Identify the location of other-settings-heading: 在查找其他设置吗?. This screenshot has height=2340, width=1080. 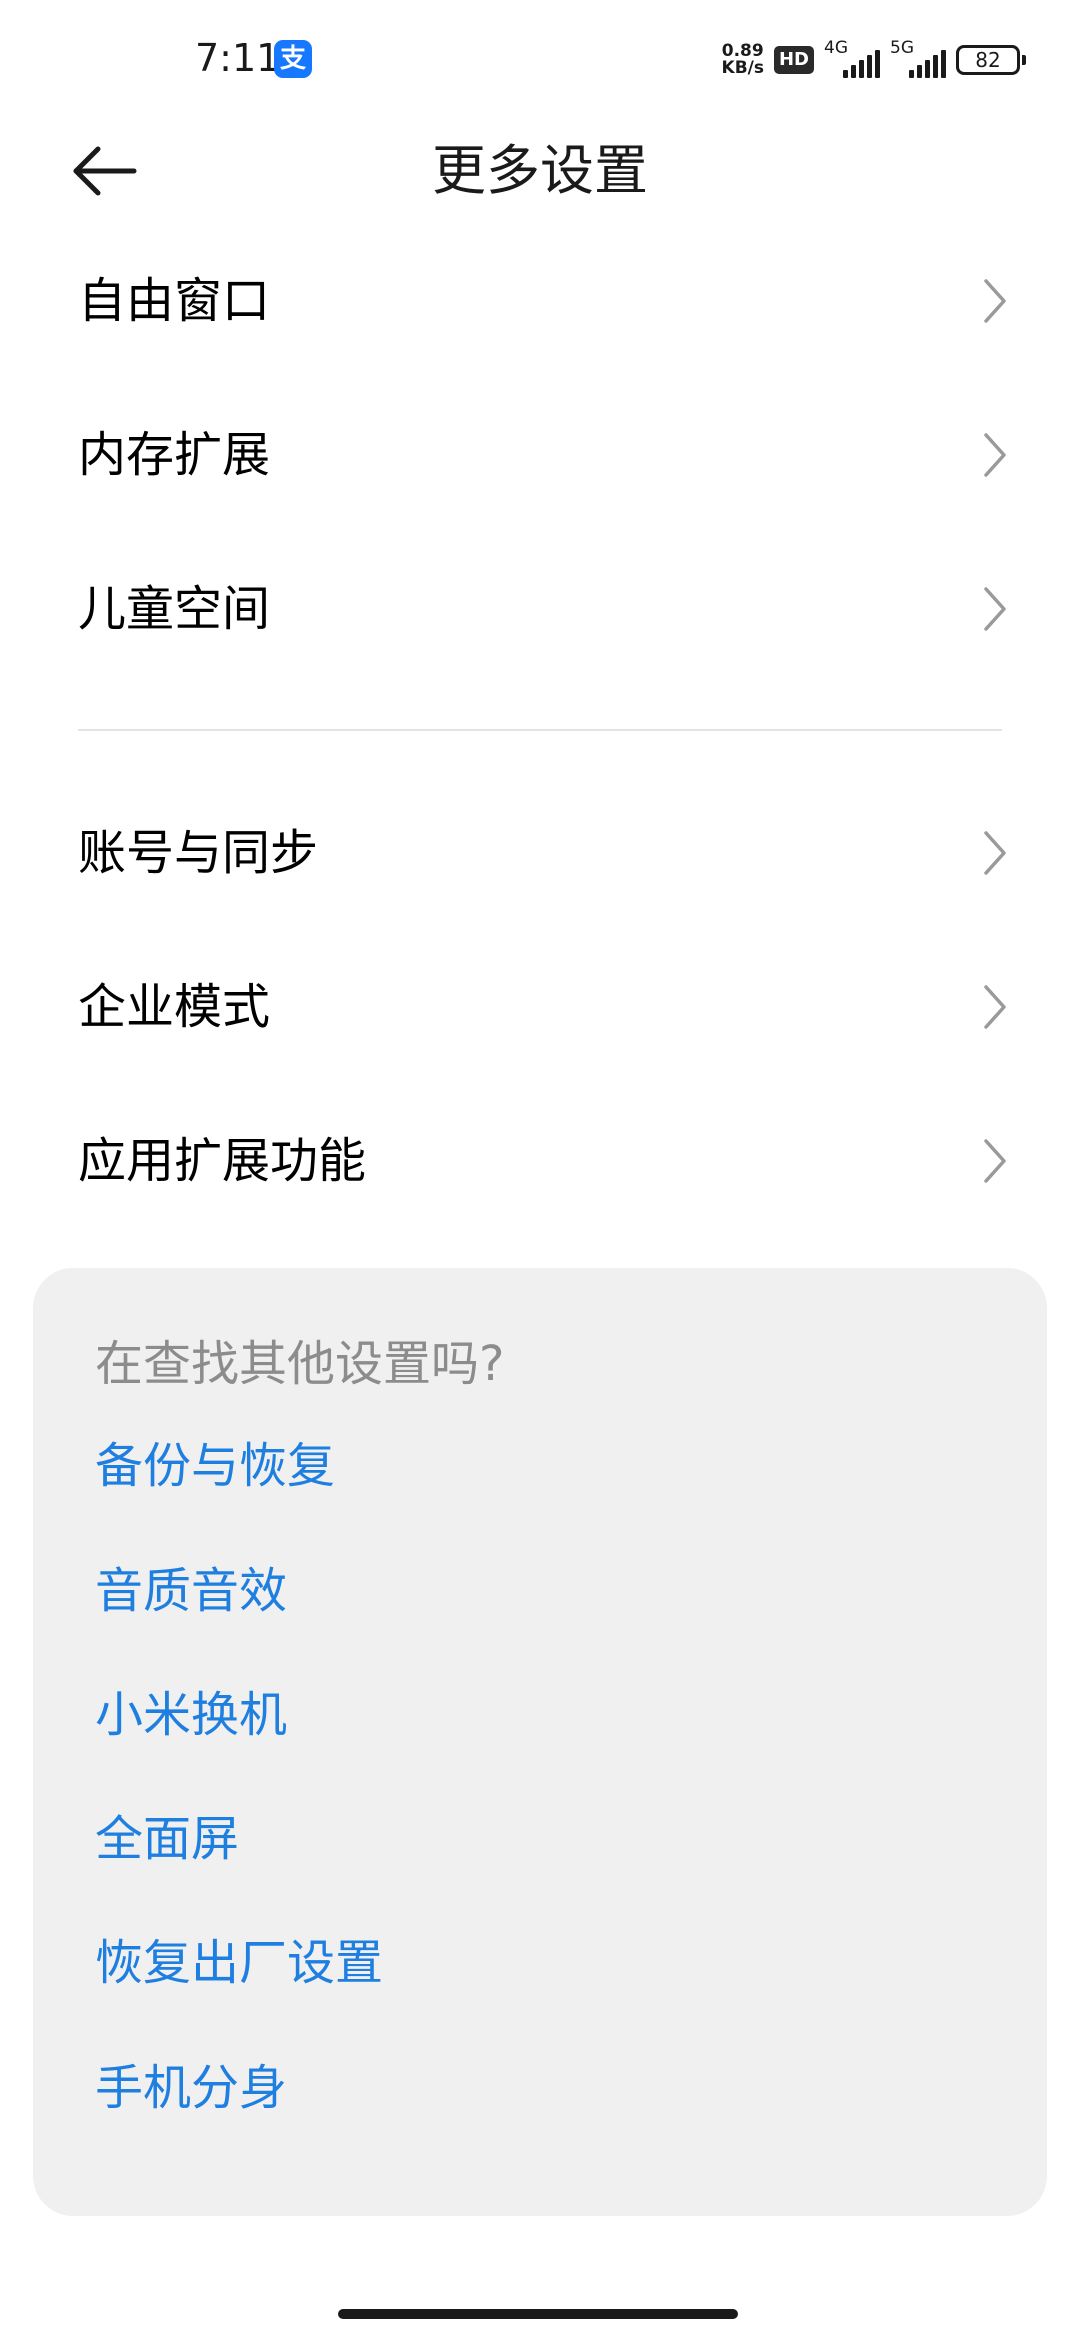
(300, 1364).